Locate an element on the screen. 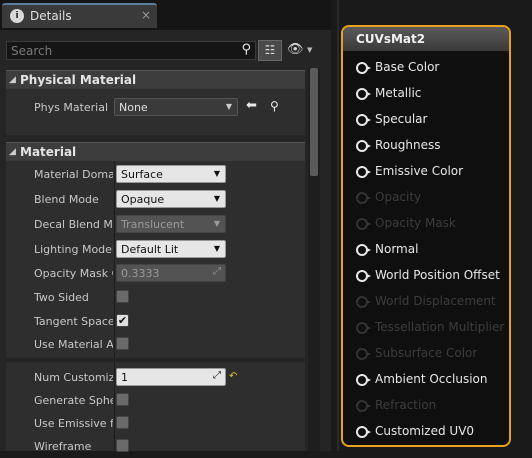 This screenshot has height=458, width=532. use-selected-arrow-icon: ⬅ is located at coordinates (251, 105).